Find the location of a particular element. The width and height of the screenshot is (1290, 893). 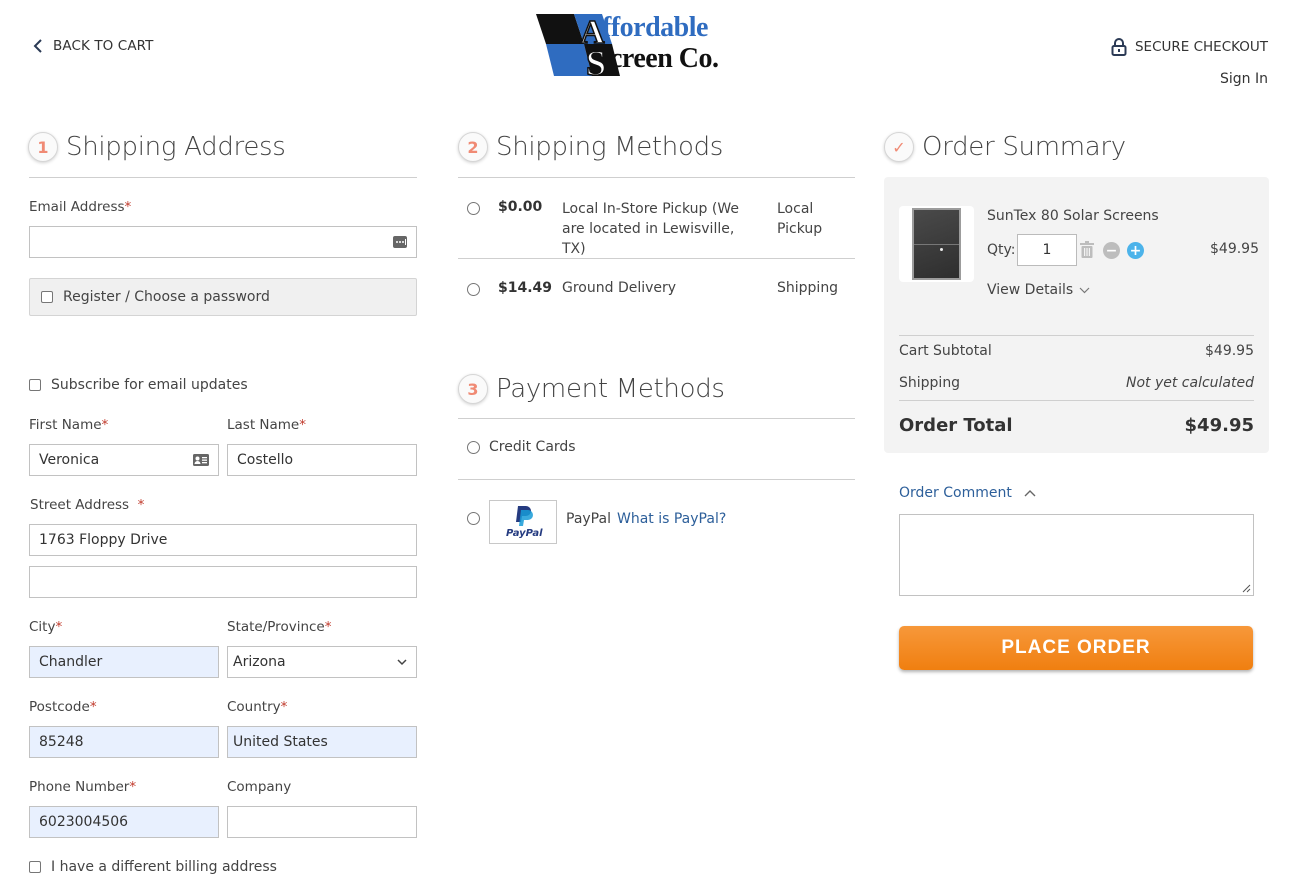

city-value: Chandler is located at coordinates (71, 662).